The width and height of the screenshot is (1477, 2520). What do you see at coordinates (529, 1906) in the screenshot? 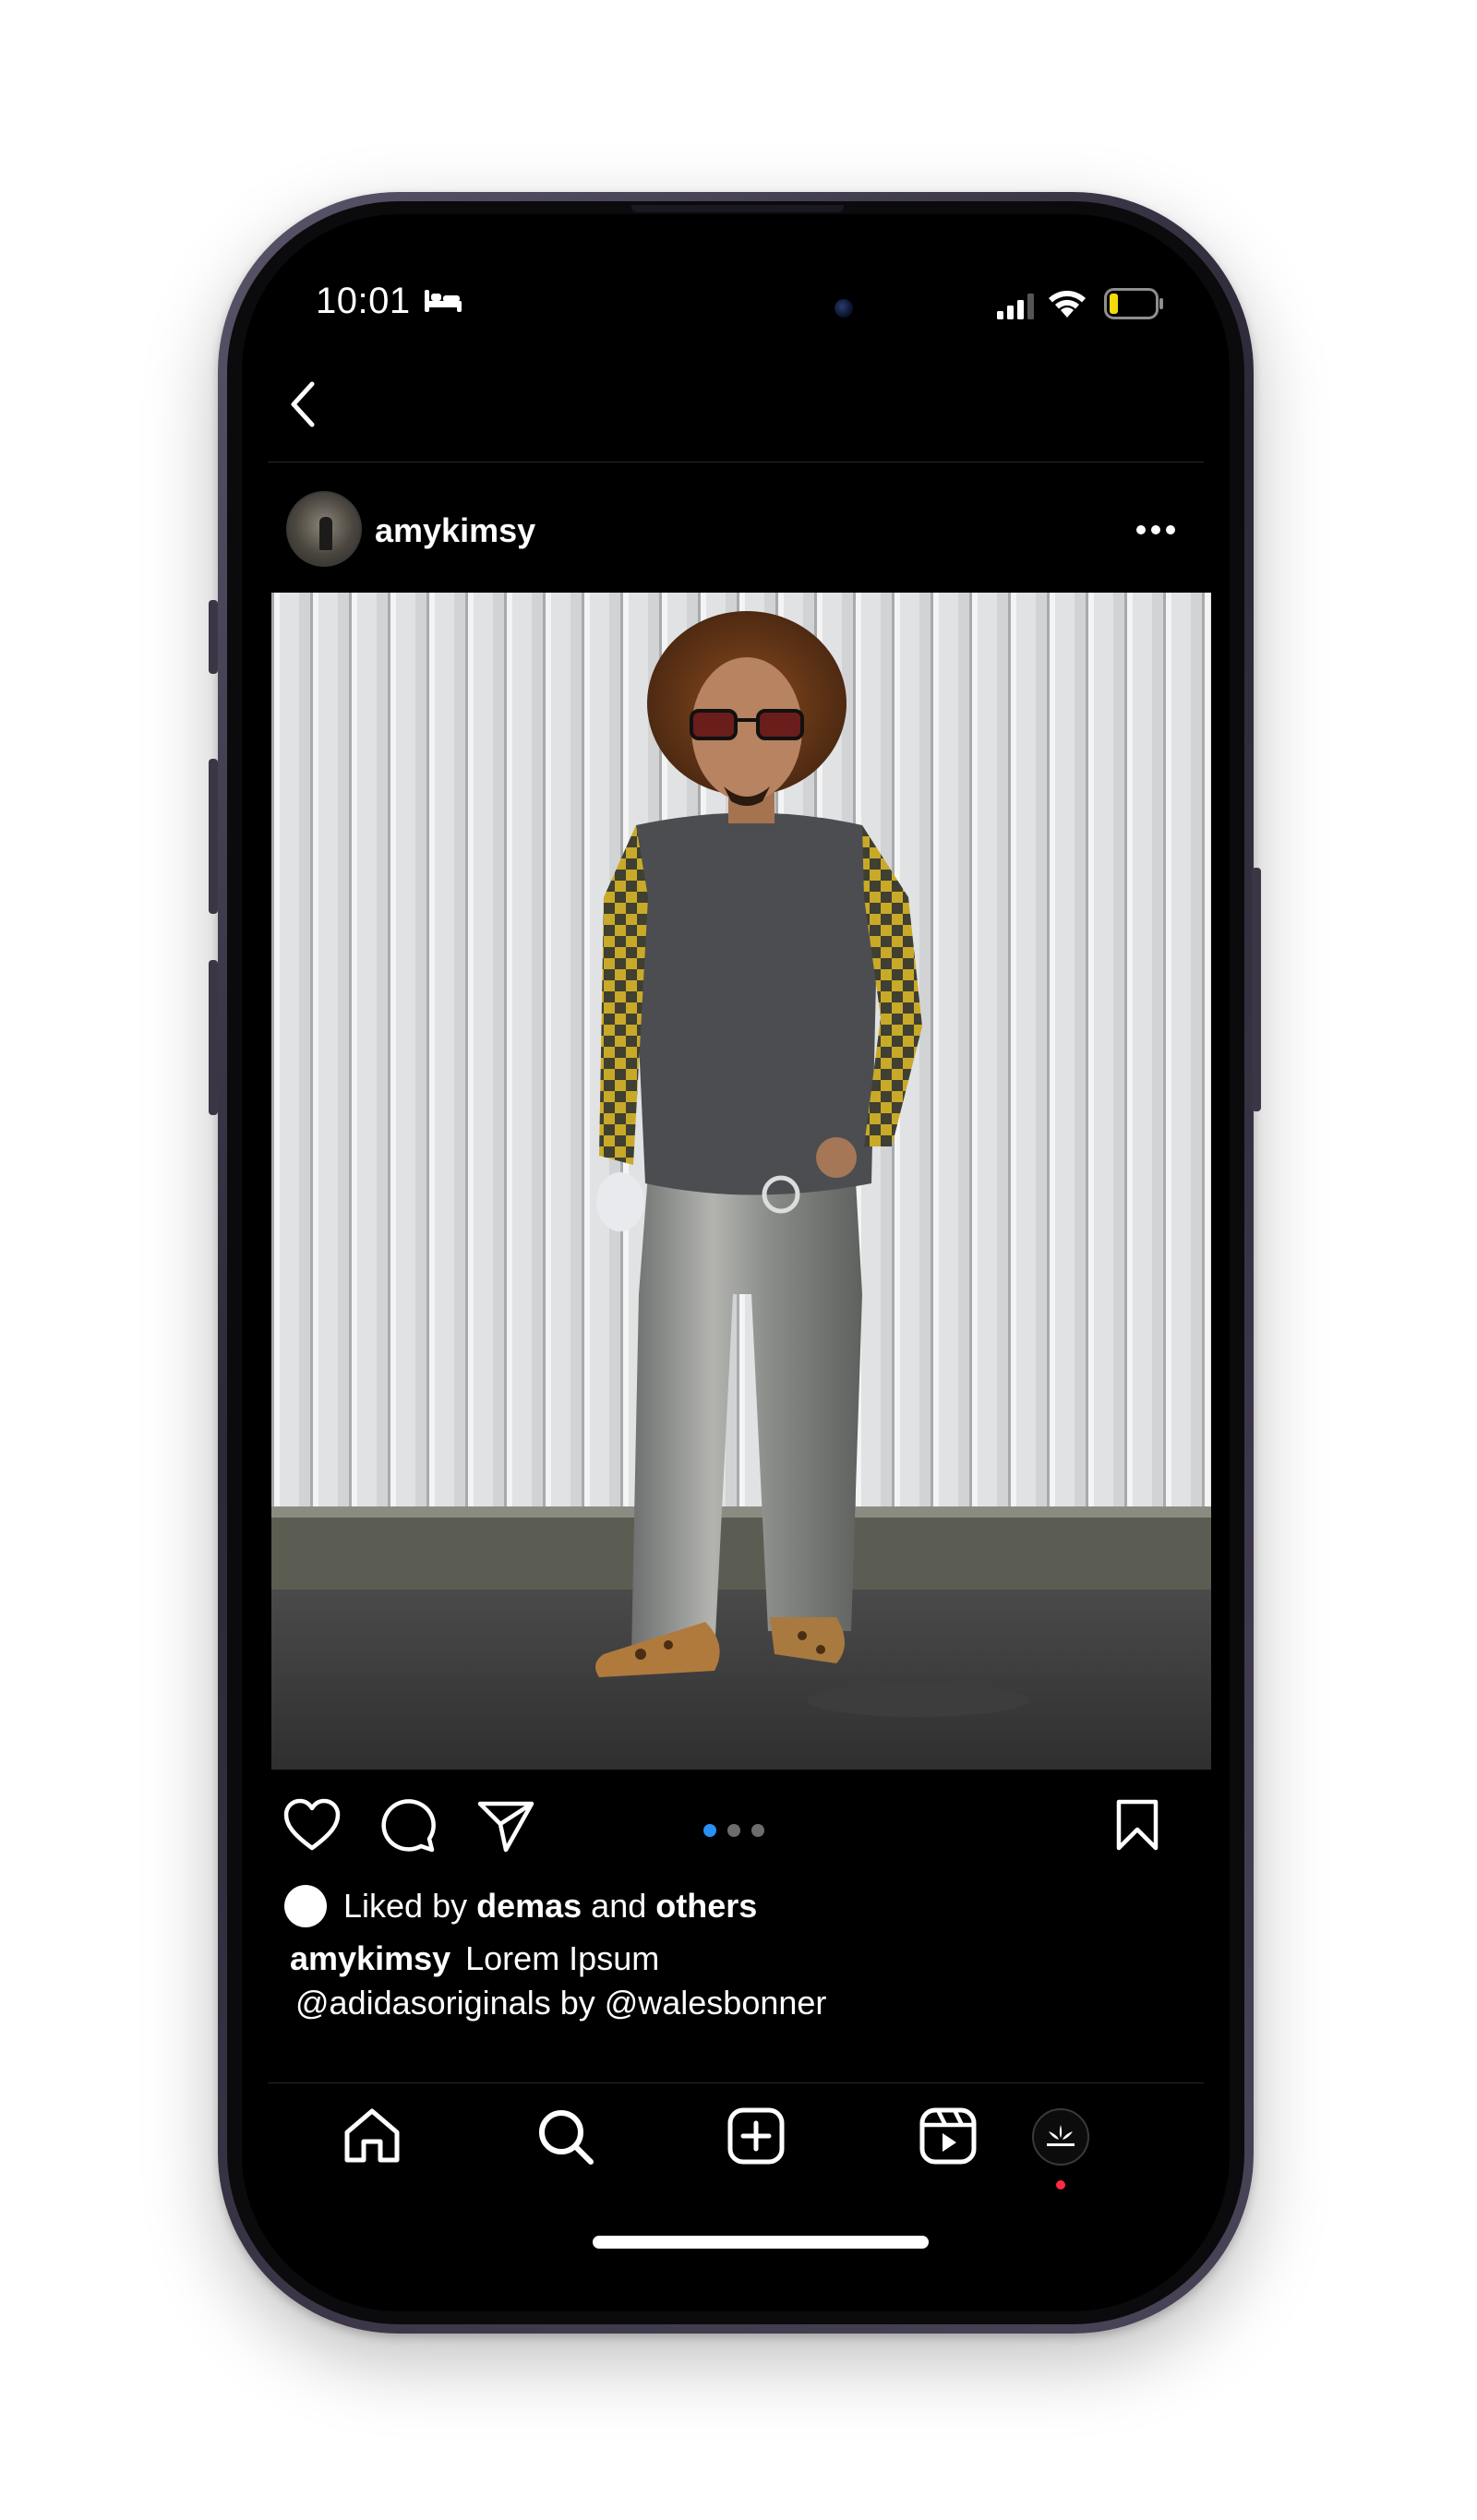
I see `liked-by-name: demas` at bounding box center [529, 1906].